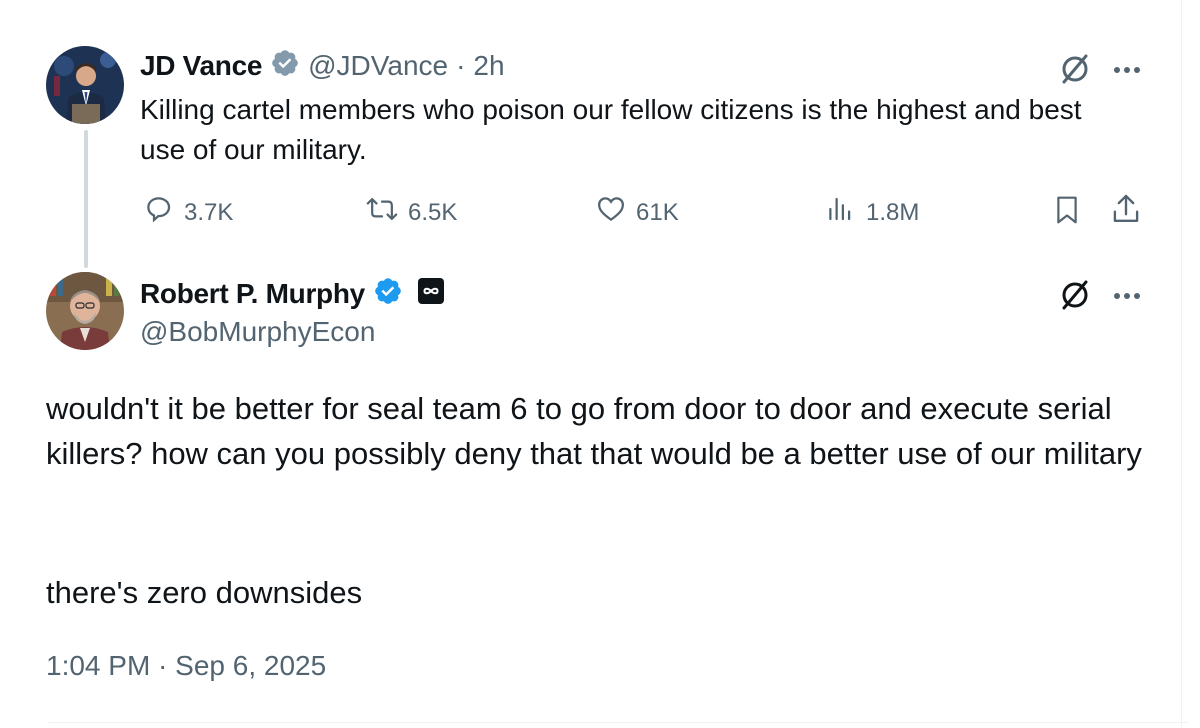  What do you see at coordinates (382, 212) in the screenshot?
I see `repost-icon` at bounding box center [382, 212].